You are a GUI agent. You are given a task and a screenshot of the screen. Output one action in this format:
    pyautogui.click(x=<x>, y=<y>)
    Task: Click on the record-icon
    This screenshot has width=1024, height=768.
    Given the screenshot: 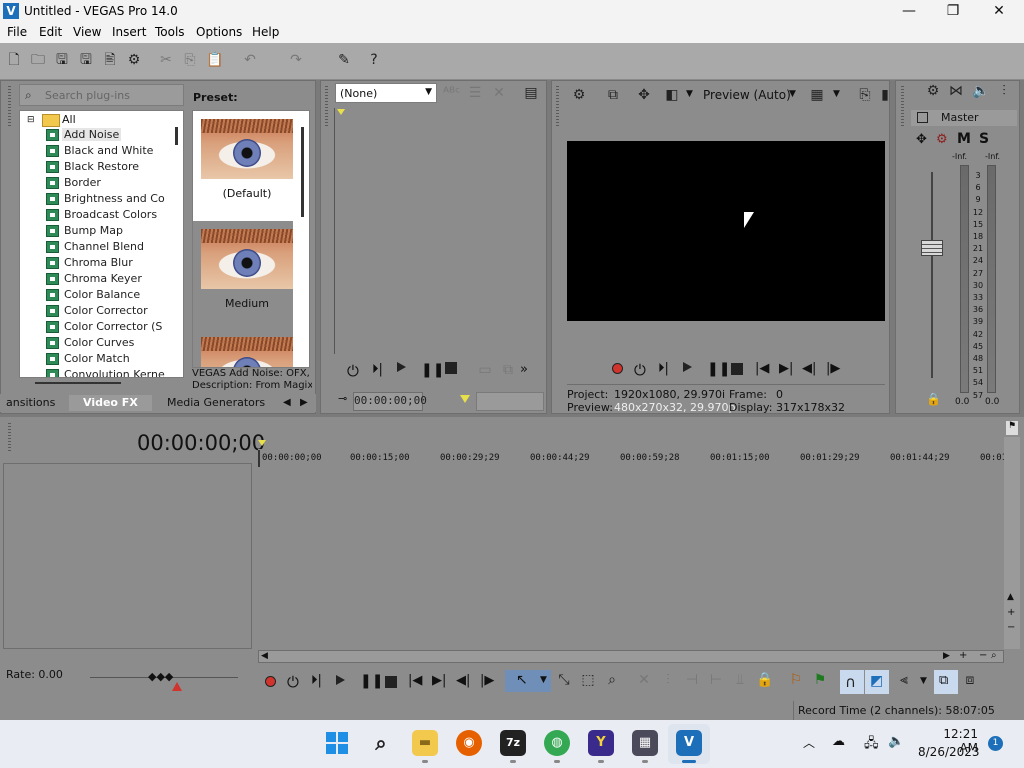 What is the action you would take?
    pyautogui.click(x=617, y=368)
    